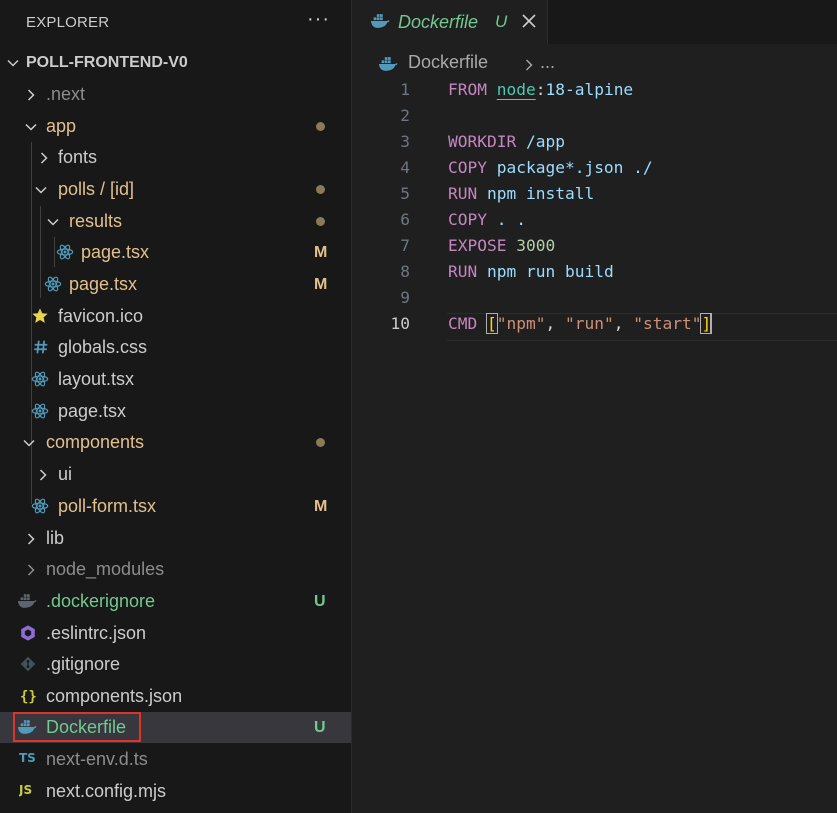 This screenshot has width=837, height=813. I want to click on code-line: 8 RUN npm run build, so click(594, 272).